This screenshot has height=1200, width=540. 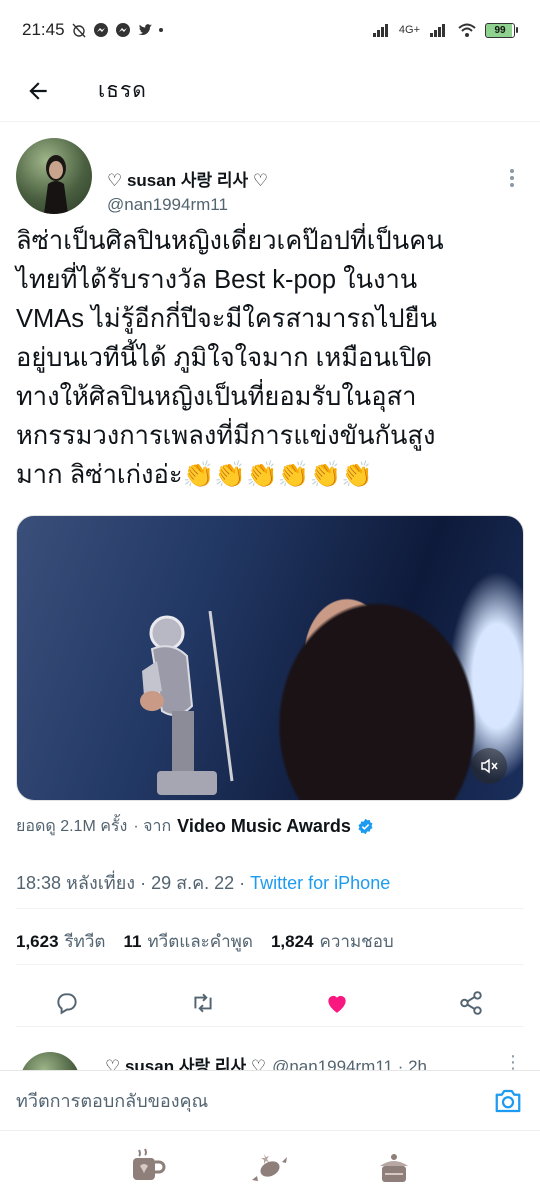 I want to click on author-name: ♡ susan 사랑 리사 ♡, so click(x=187, y=178).